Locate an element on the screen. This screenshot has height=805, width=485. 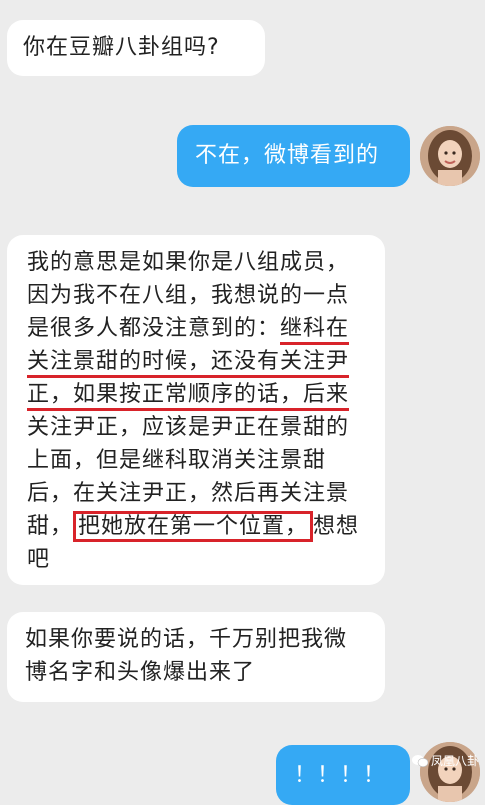
underlined-text: 关注景甜的时候，还没有关注尹 is located at coordinates (188, 363).